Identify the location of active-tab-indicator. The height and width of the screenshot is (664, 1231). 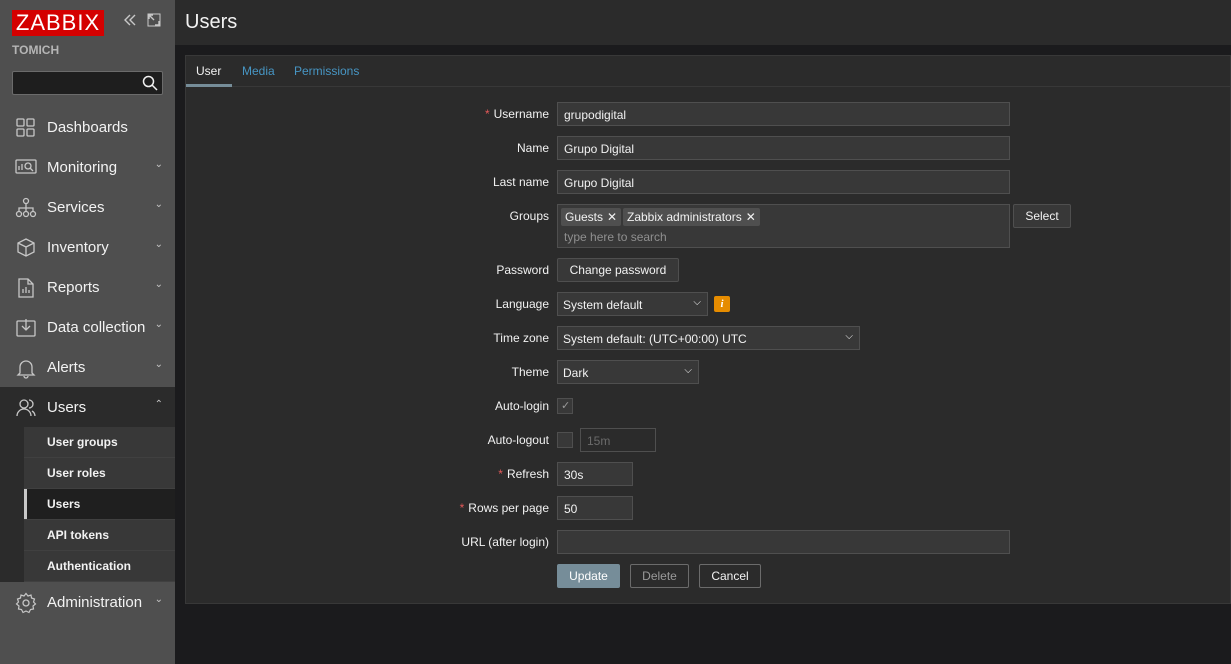
(209, 85).